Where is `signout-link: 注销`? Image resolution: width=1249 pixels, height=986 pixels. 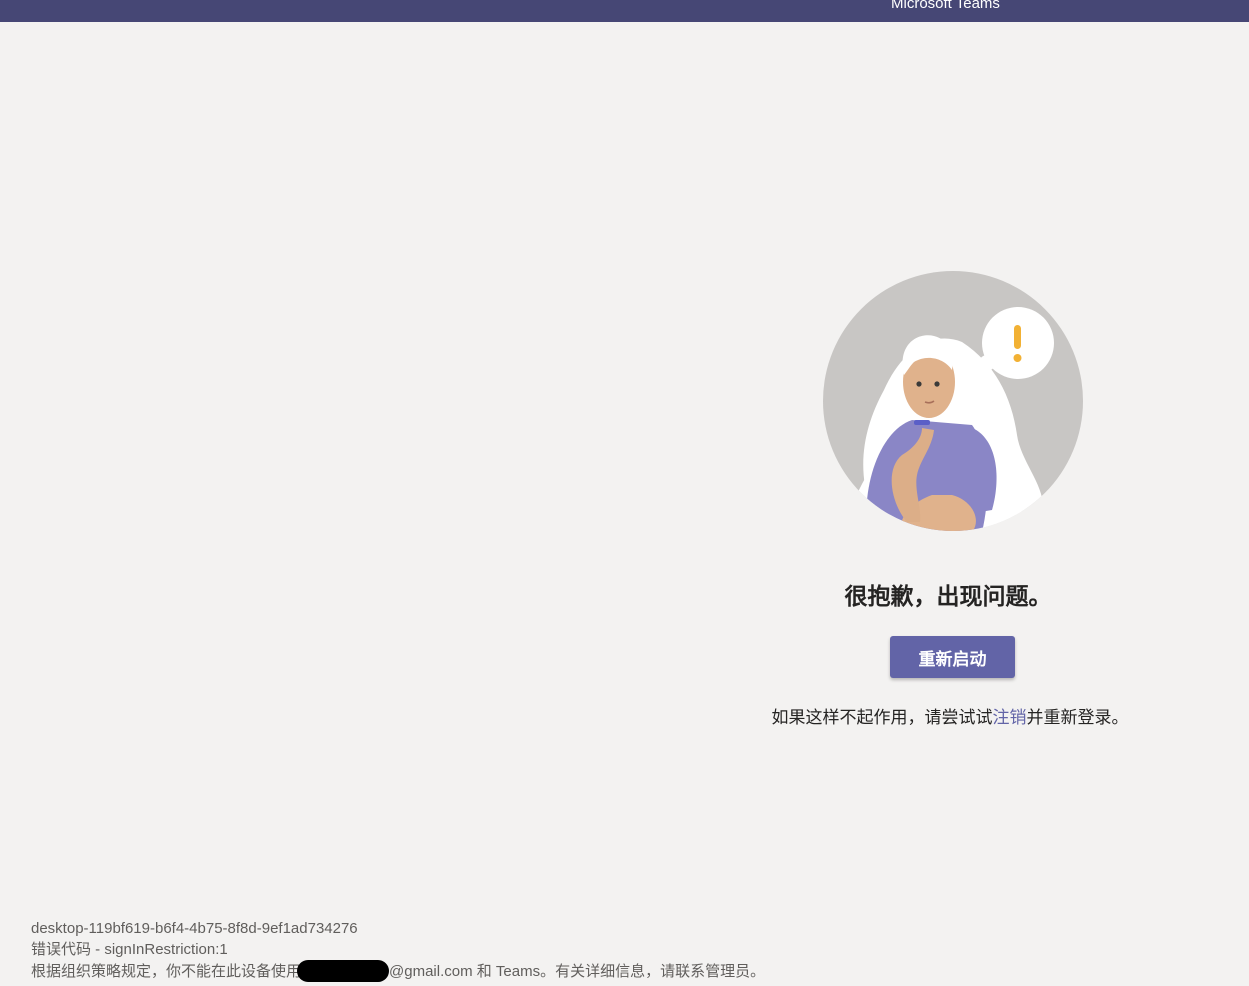 signout-link: 注销 is located at coordinates (1010, 717).